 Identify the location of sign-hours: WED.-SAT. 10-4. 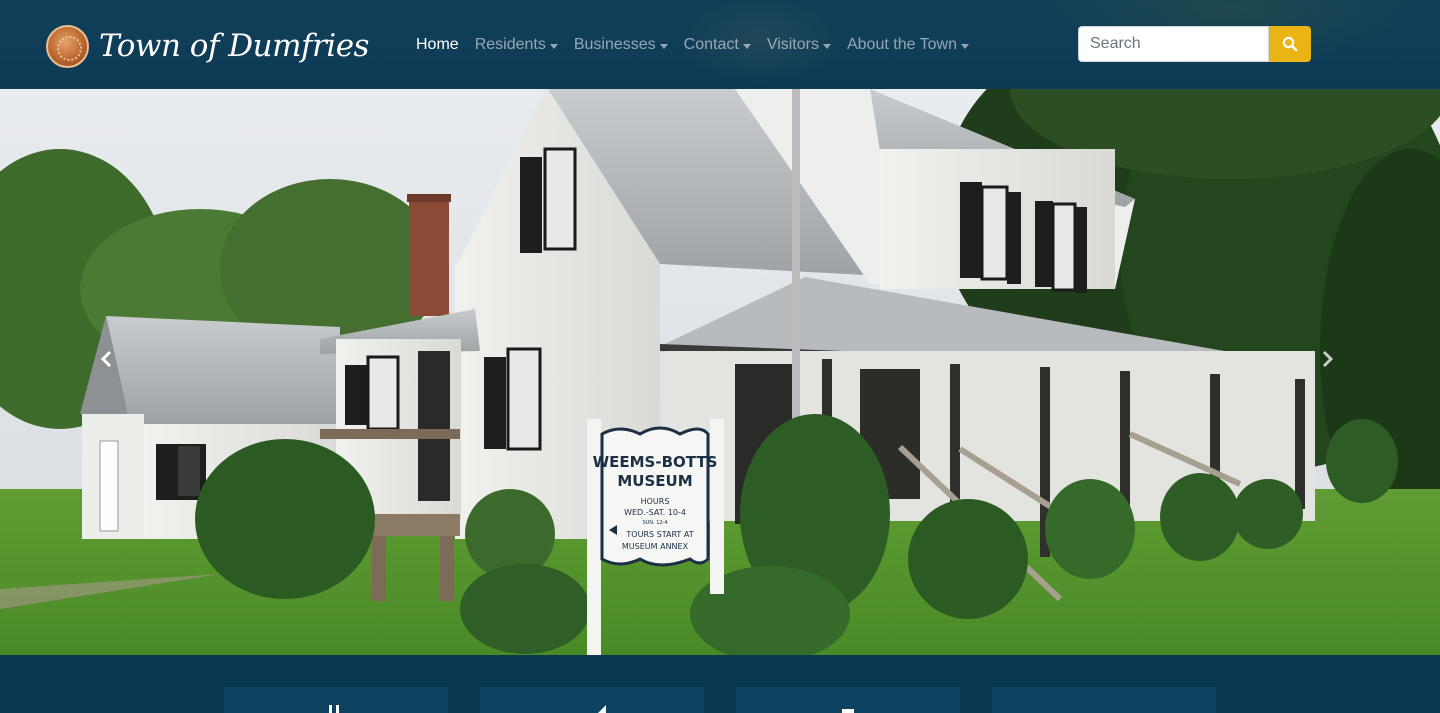
(655, 512).